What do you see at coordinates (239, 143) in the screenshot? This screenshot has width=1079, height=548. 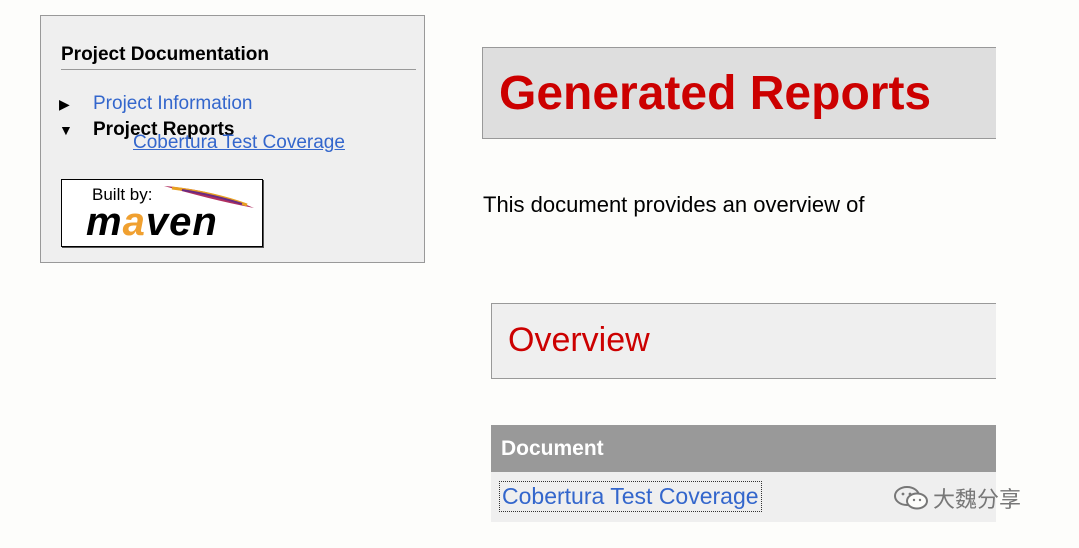 I see `sidebar-link-cobertura-test-coverage: Cobertura Test Coverage` at bounding box center [239, 143].